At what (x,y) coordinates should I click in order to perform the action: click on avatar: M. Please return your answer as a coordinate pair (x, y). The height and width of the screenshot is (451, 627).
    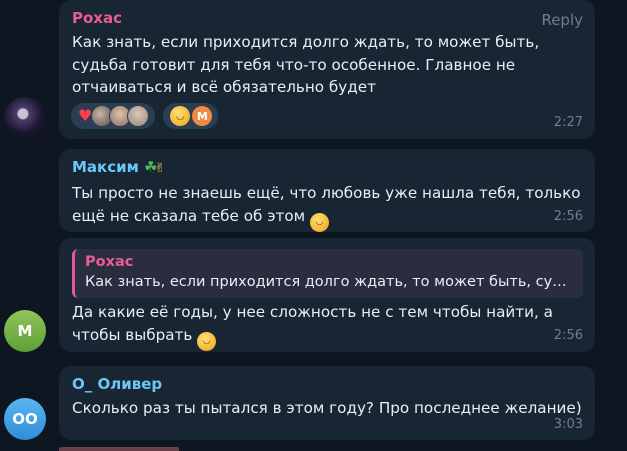
    Looking at the image, I should click on (25, 331).